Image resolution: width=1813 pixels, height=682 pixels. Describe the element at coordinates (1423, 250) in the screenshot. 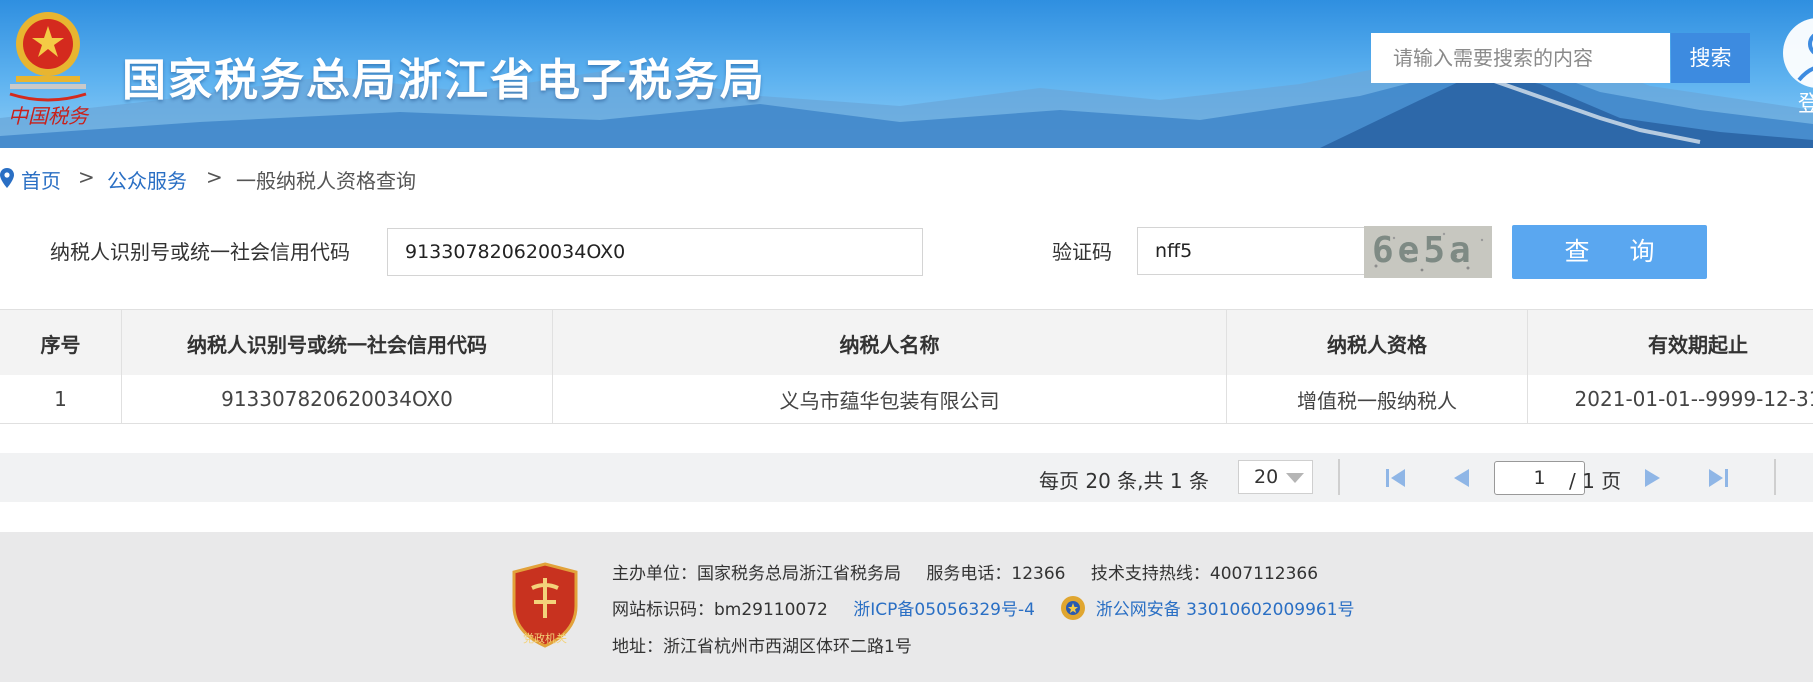

I see `captcha-image-text: 6e5a` at that location.